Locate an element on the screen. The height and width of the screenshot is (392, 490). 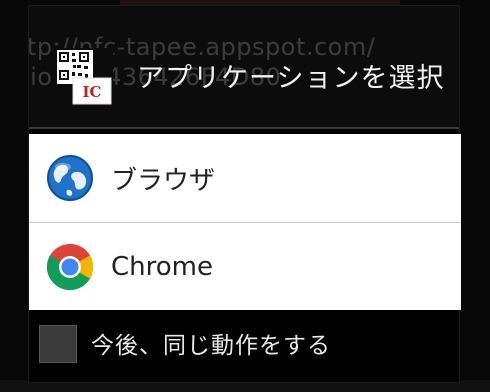
qr-code-icon: IC is located at coordinates (84, 77).